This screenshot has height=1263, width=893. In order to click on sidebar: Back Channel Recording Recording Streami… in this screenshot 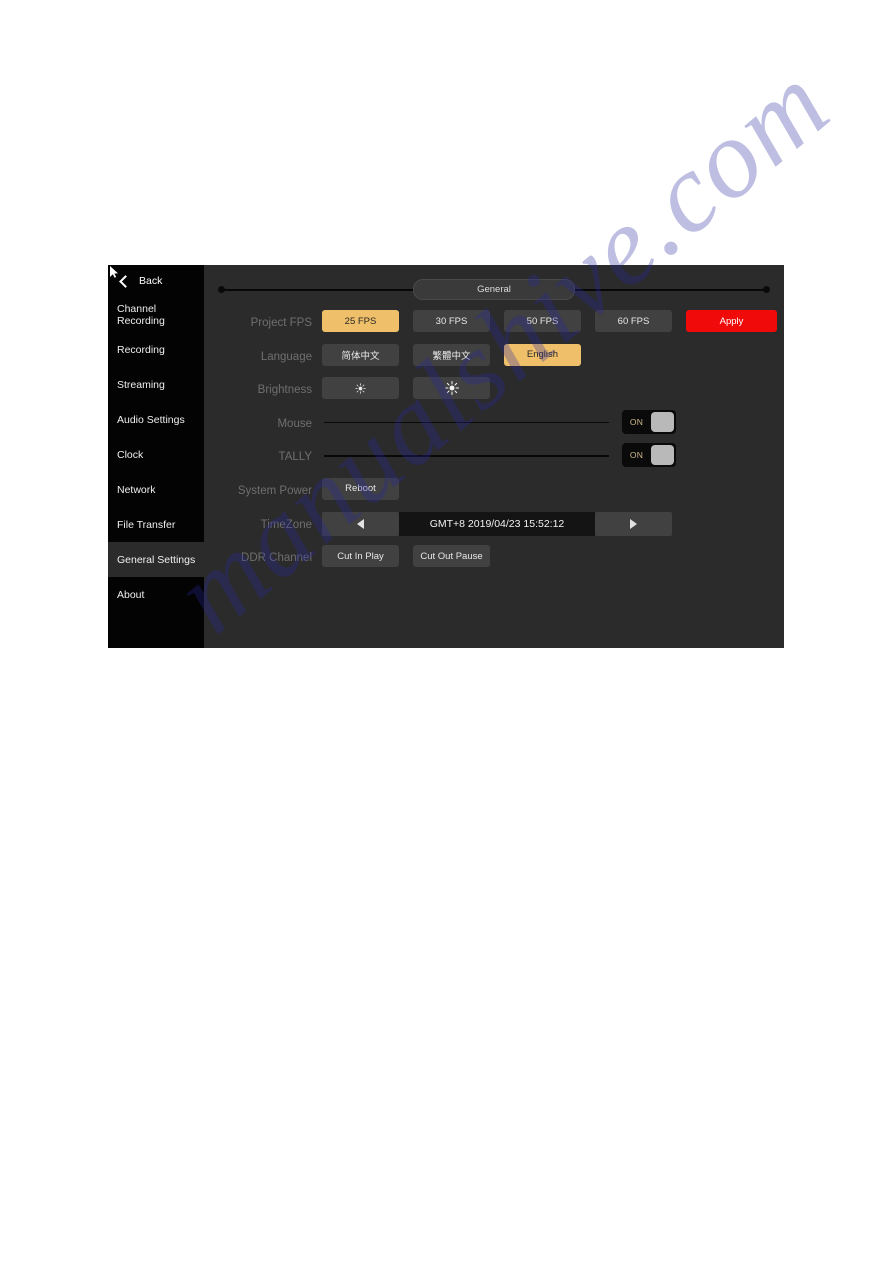, I will do `click(156, 456)`.